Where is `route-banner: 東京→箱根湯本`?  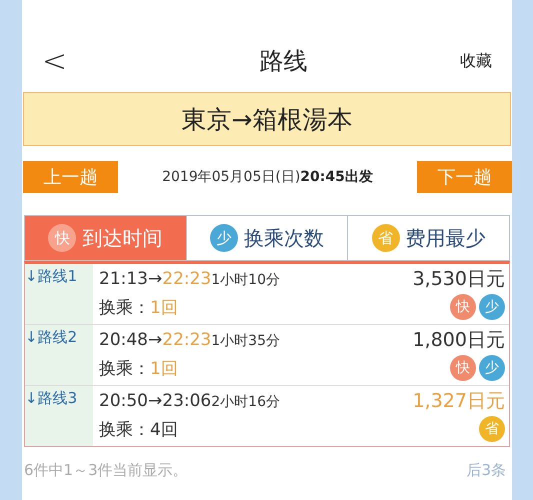
route-banner: 東京→箱根湯本 is located at coordinates (267, 119).